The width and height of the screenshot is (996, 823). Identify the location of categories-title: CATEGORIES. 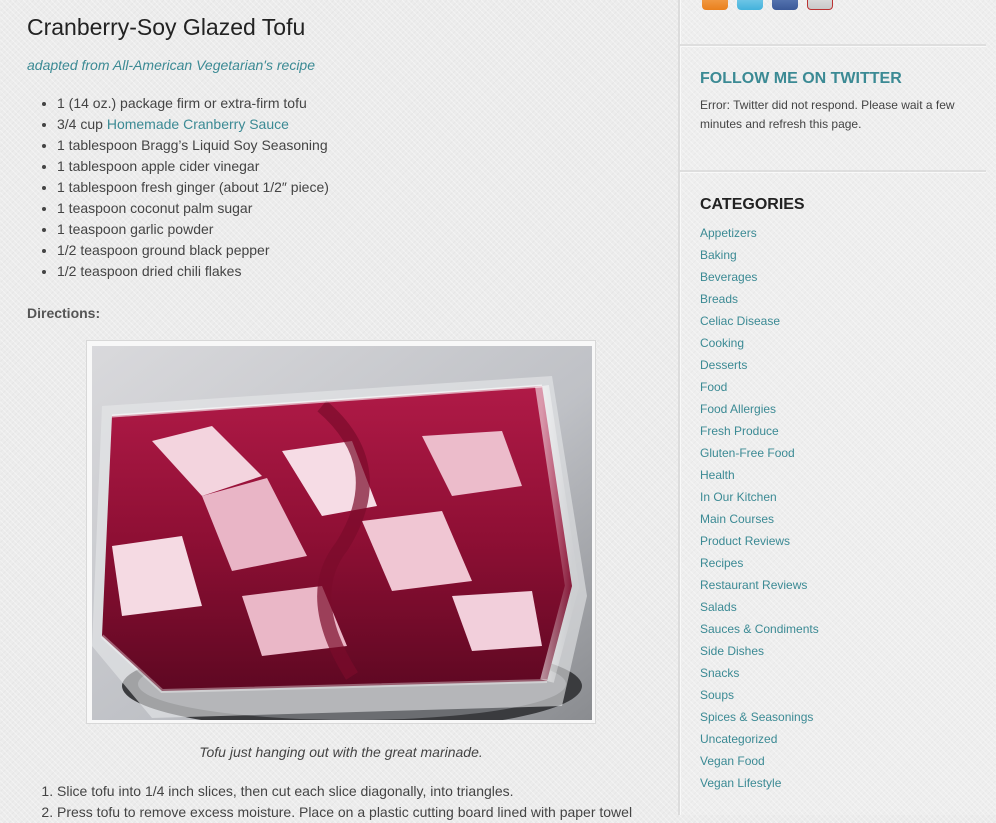
(752, 204).